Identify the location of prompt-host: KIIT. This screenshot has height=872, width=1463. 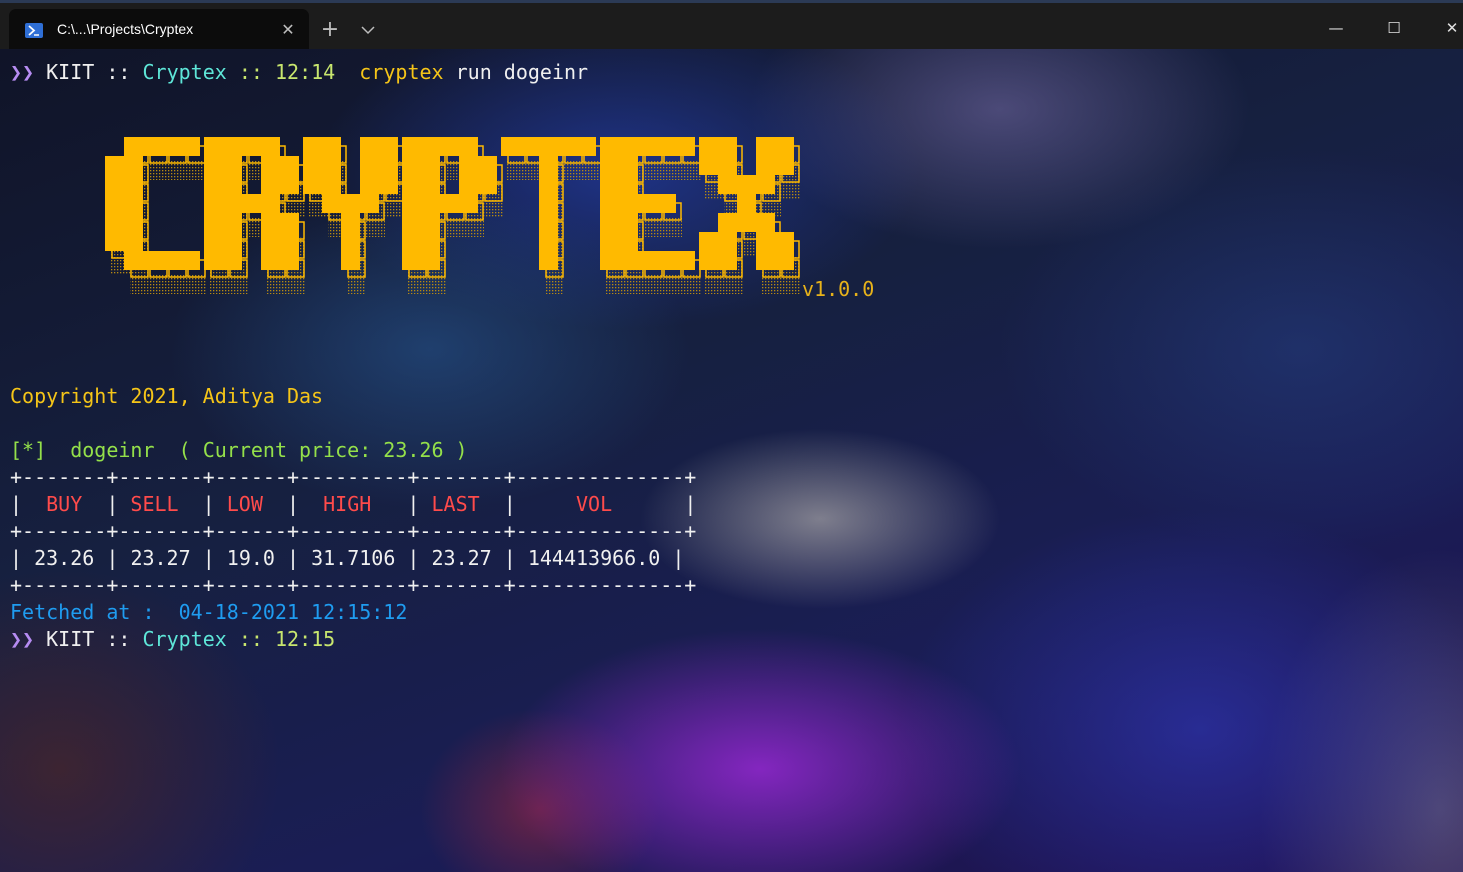
(70, 639).